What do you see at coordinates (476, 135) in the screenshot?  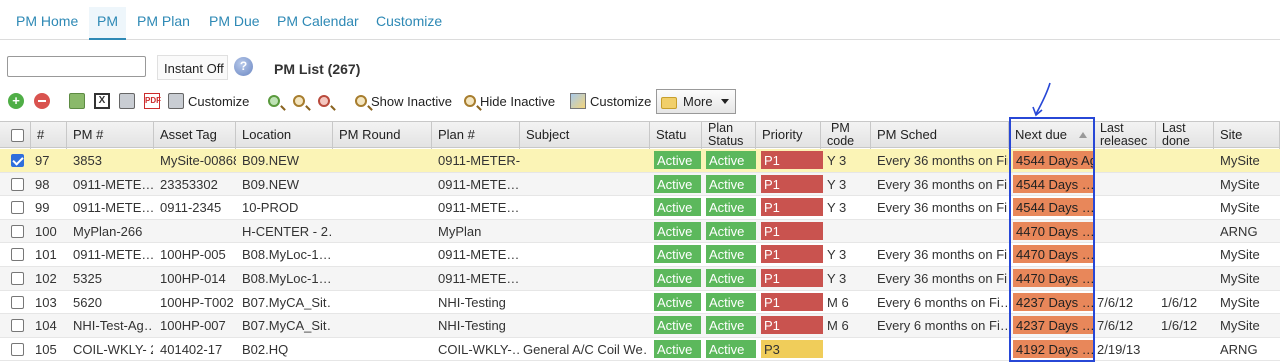 I see `header-plan-num: Plan #` at bounding box center [476, 135].